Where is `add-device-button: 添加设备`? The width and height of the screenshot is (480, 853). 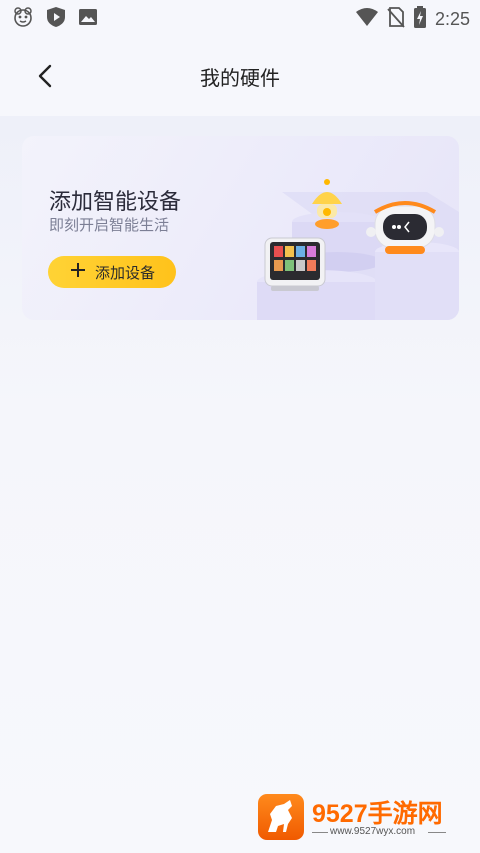 add-device-button: 添加设备 is located at coordinates (112, 272).